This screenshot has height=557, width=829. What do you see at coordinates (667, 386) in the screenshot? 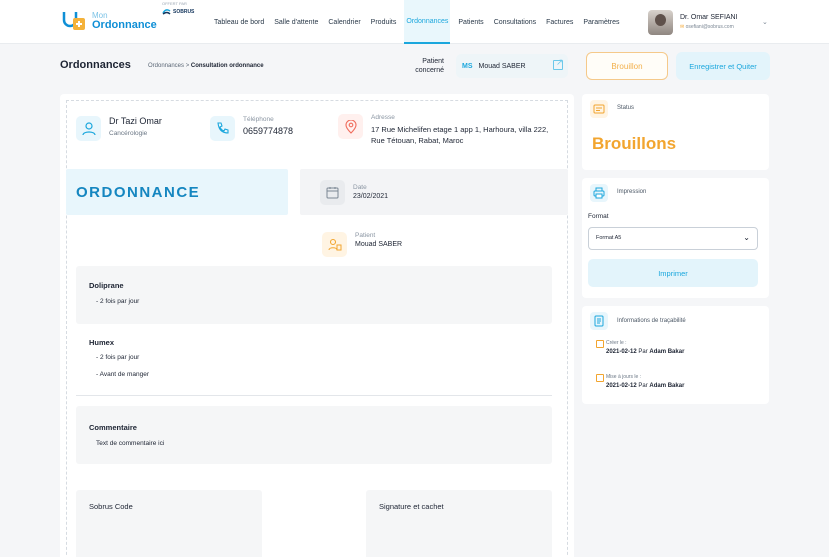
I see `updated-by: Adam Bakar` at bounding box center [667, 386].